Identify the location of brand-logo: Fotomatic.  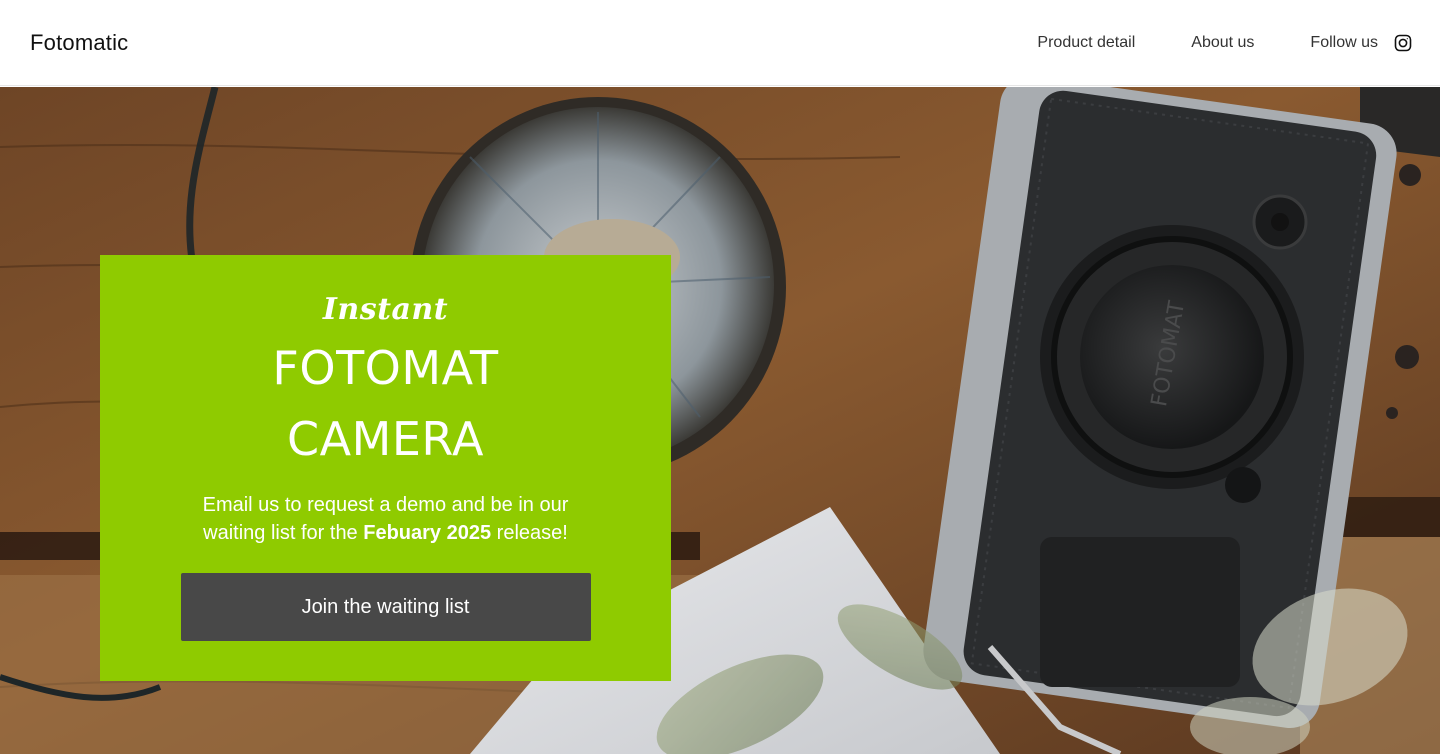
(79, 43).